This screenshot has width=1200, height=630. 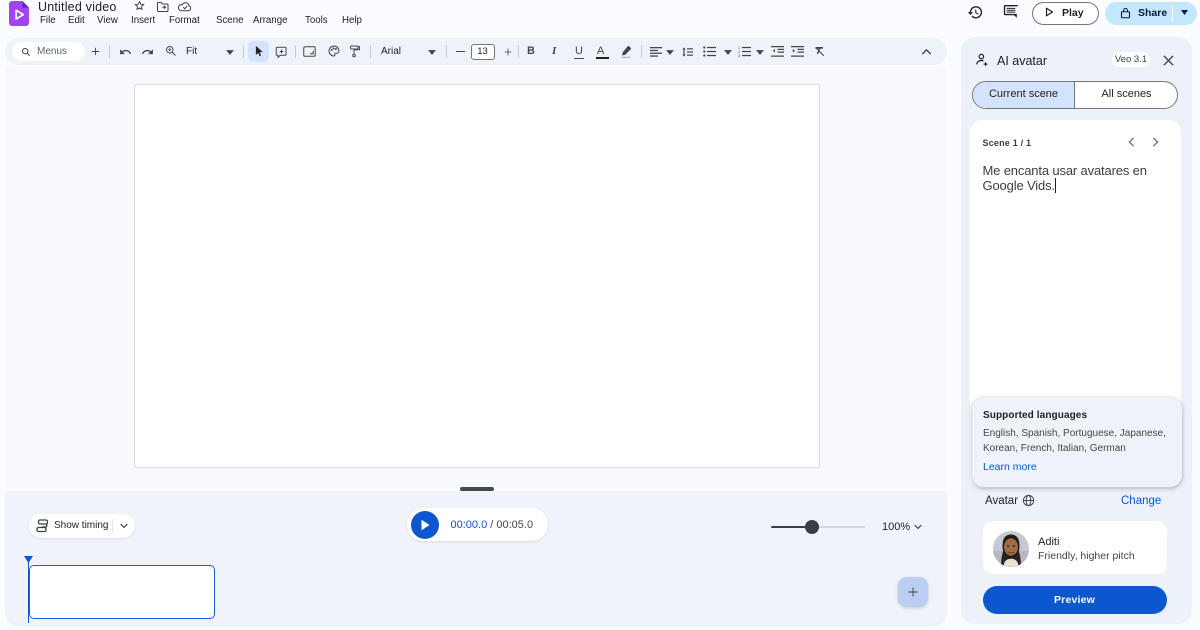 I want to click on svg-text: 3, so click(x=739, y=55).